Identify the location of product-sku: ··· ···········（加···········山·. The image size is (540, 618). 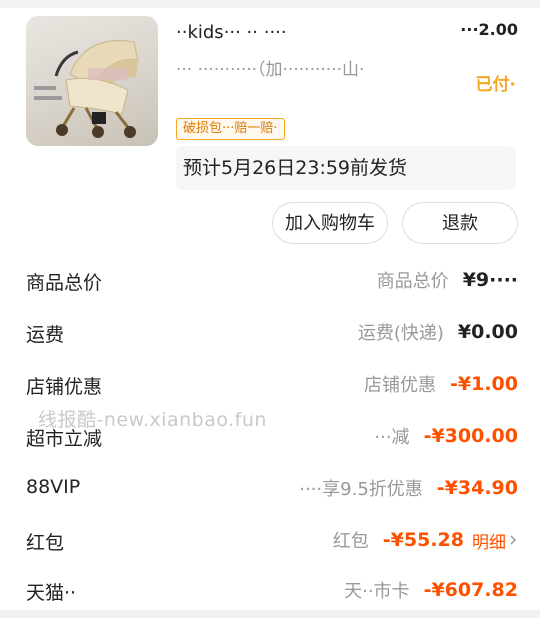
(270, 70).